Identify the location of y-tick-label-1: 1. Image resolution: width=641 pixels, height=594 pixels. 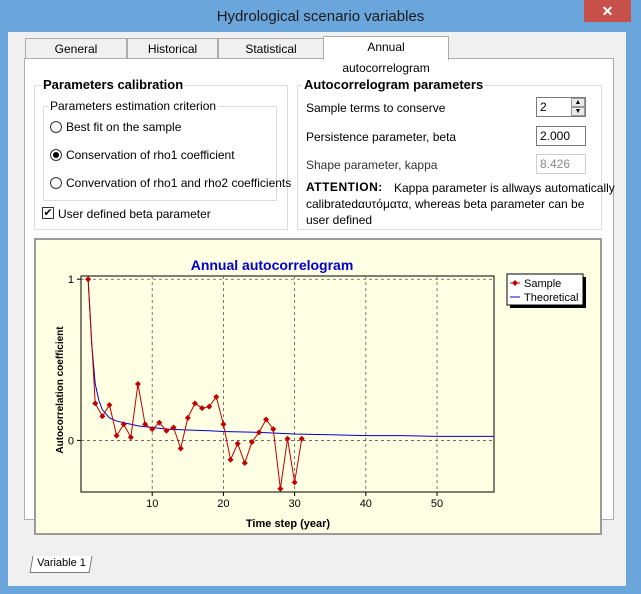
(71, 280).